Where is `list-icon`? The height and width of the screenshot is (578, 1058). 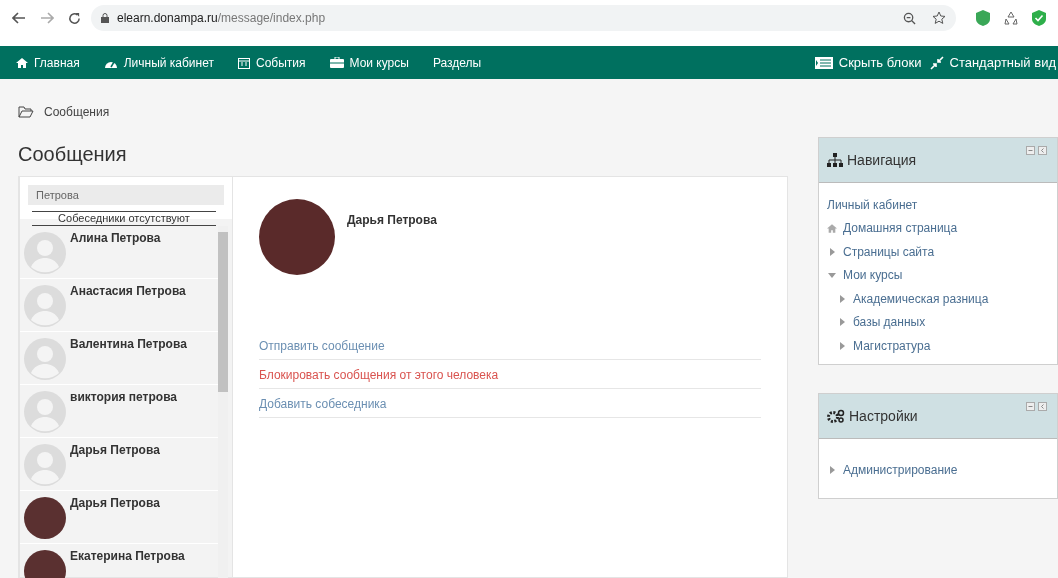
list-icon is located at coordinates (823, 62).